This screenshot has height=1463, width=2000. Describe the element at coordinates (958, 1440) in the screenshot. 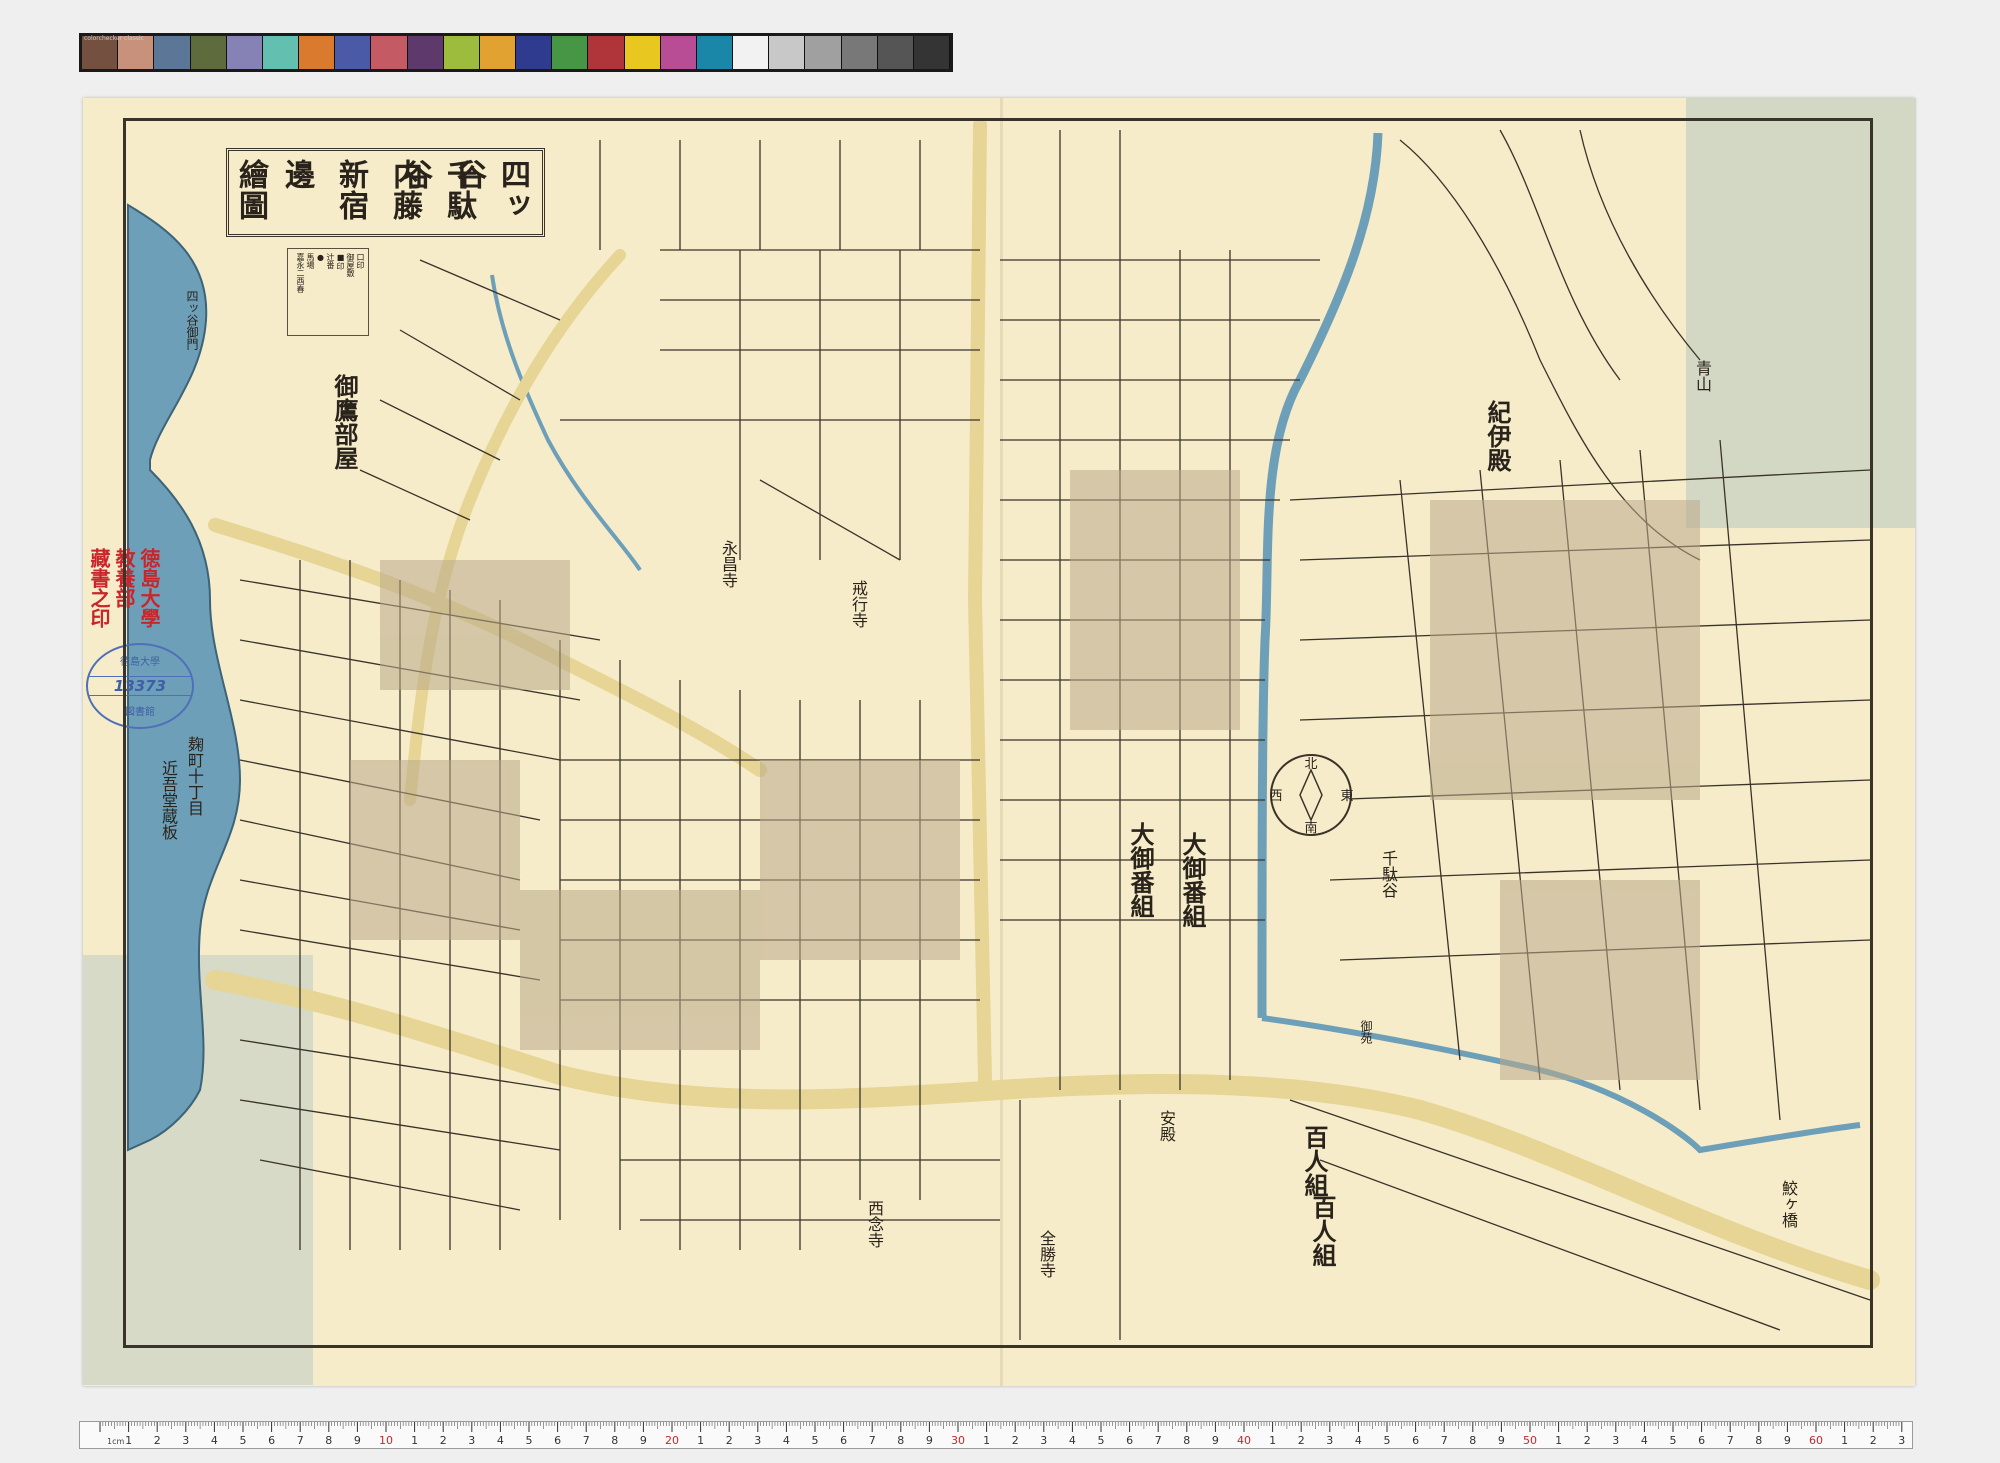

I see `ruler-major-label: 30` at that location.